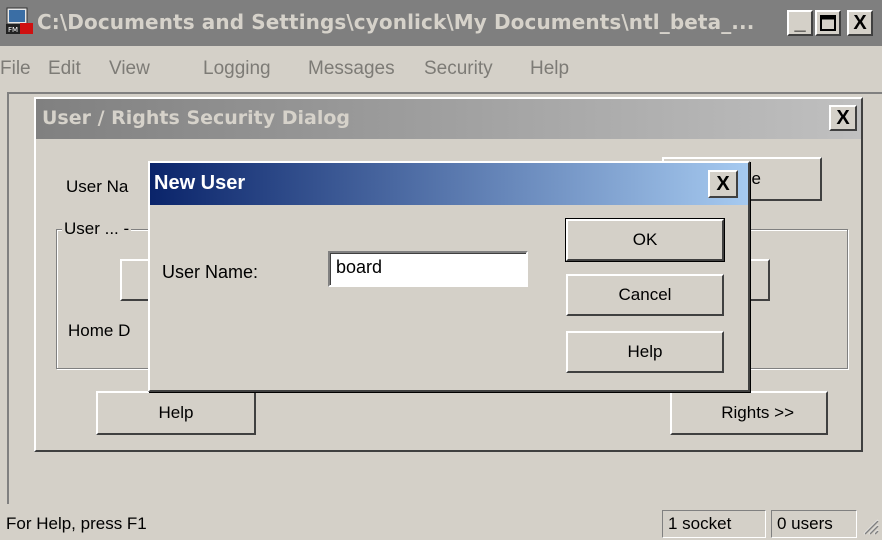  Describe the element at coordinates (97, 186) in the screenshot. I see `user-name-label: User Na` at that location.